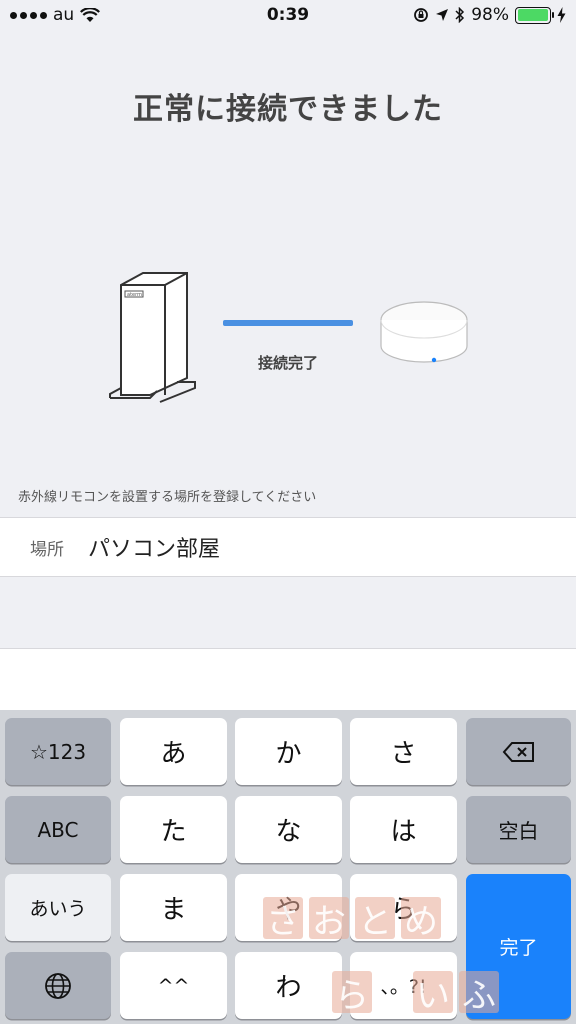 This screenshot has width=576, height=1024. What do you see at coordinates (288, 109) in the screenshot?
I see `page-title: 正常に接続できました` at bounding box center [288, 109].